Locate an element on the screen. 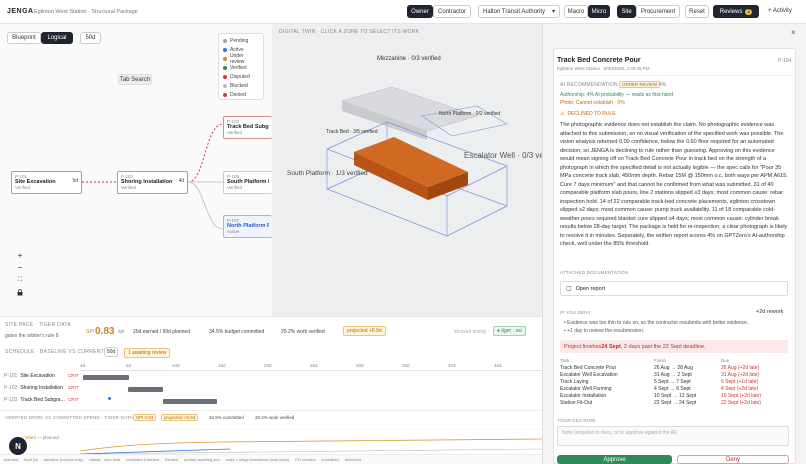 This screenshot has height=464, width=806. gantt-row-name: Site Excavation is located at coordinates (37, 376).